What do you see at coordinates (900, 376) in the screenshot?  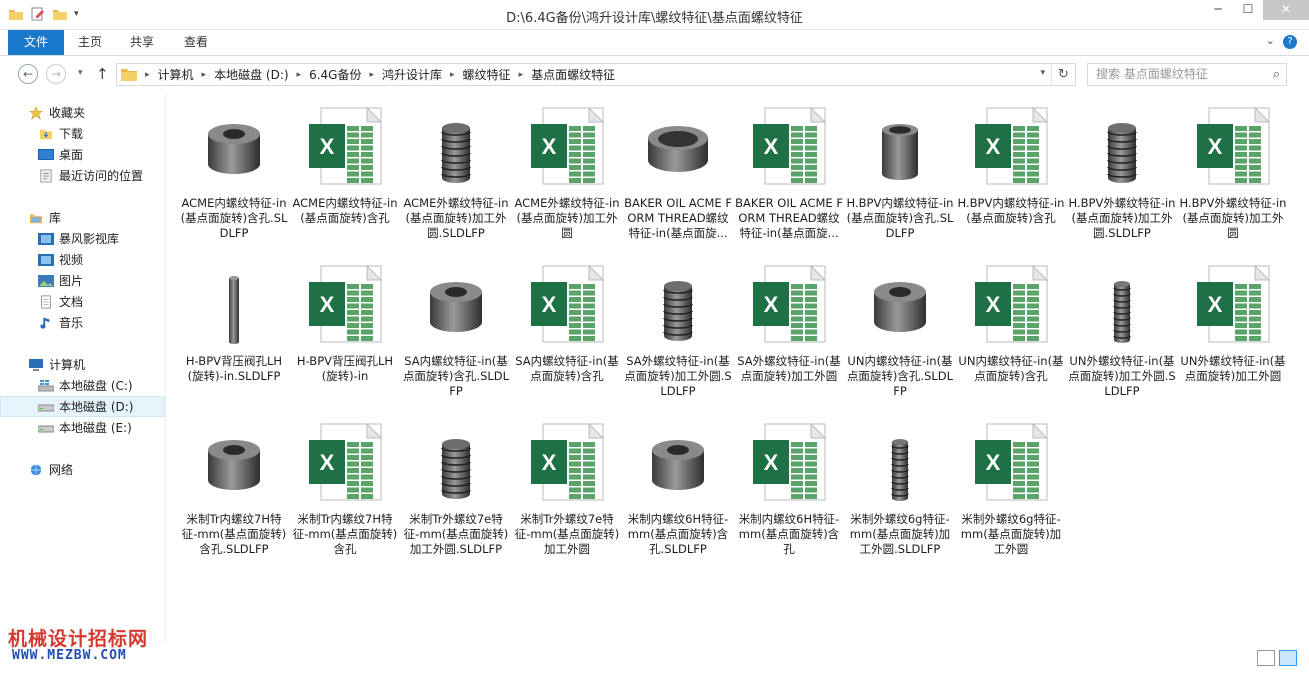 I see `file-name: UN内螺纹特征-in(基点面旋转)含孔.SLDLFP` at bounding box center [900, 376].